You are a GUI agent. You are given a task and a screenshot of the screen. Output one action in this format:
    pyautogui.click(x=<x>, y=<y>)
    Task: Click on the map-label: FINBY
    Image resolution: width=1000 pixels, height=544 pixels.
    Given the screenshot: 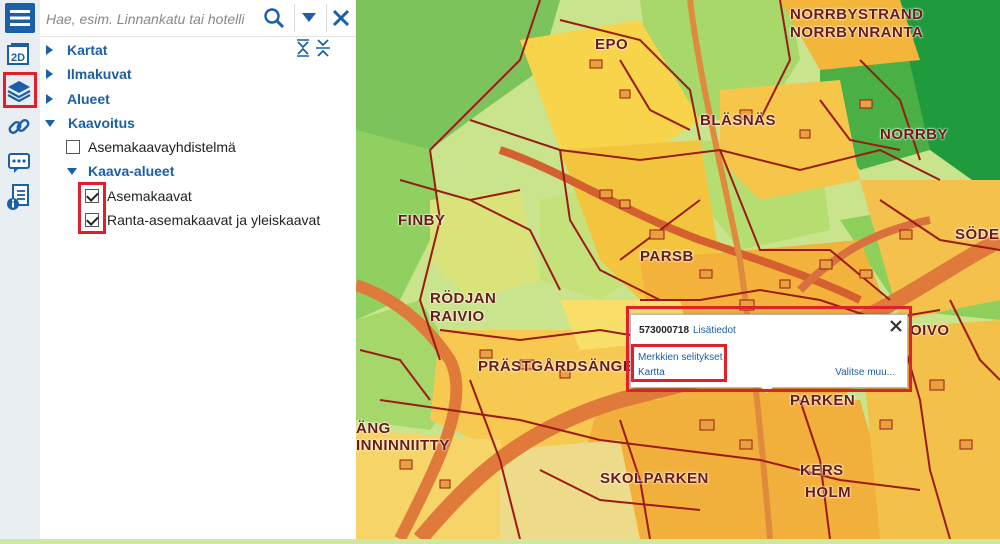 What is the action you would take?
    pyautogui.click(x=422, y=220)
    